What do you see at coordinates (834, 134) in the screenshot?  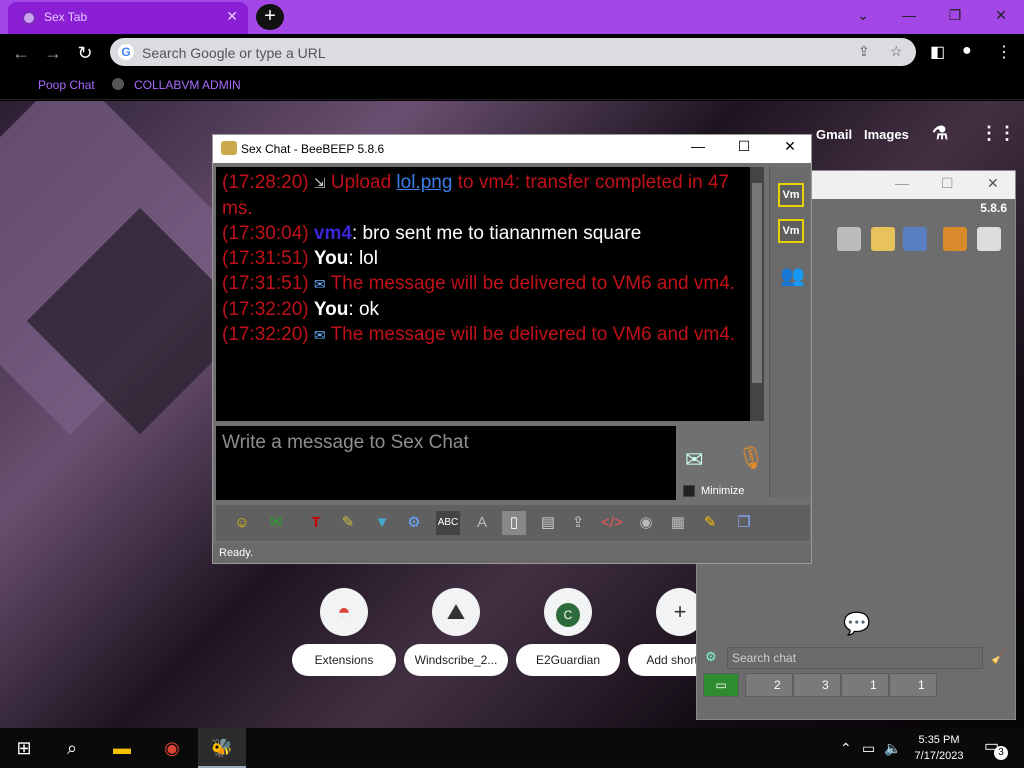 I see `gmail-link: Gmail` at bounding box center [834, 134].